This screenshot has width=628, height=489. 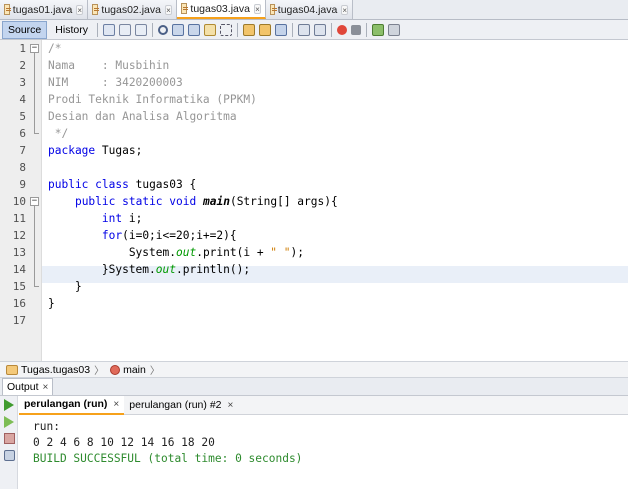 What do you see at coordinates (66, 404) in the screenshot?
I see `run-tab-label: perulangan (run)` at bounding box center [66, 404].